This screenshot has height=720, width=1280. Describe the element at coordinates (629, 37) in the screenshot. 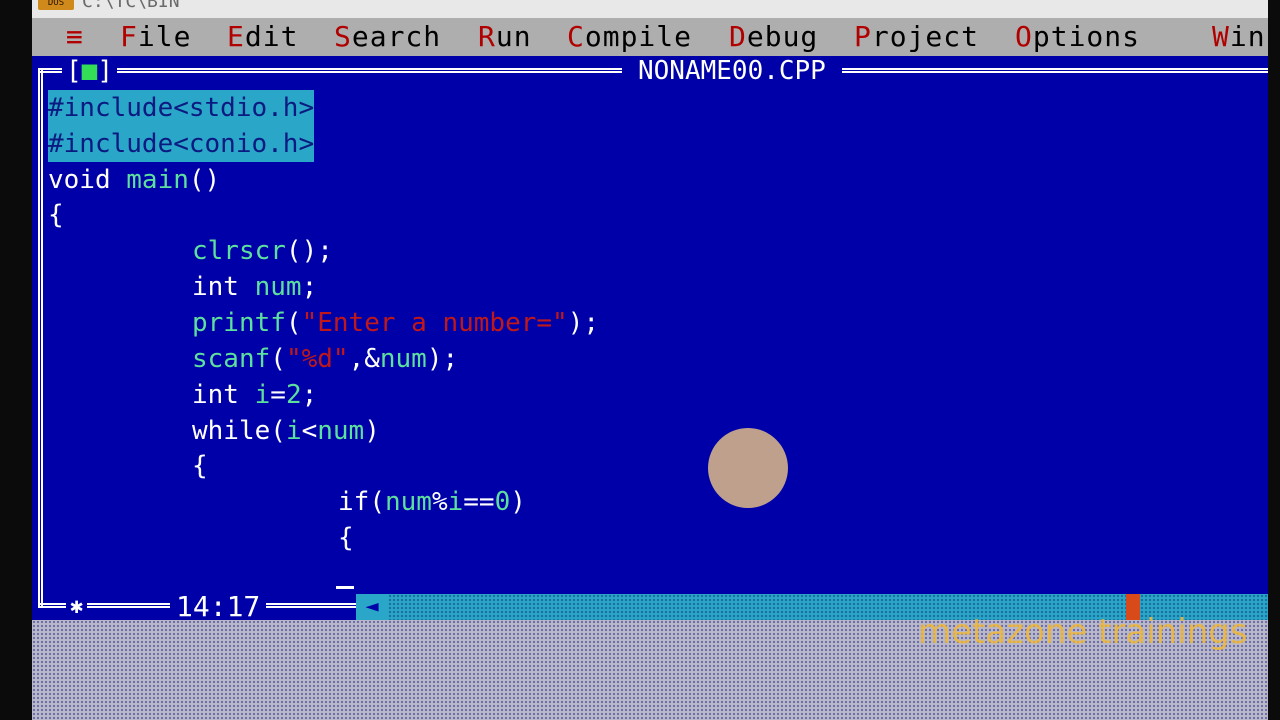

I see `menu-compile: Compile` at that location.